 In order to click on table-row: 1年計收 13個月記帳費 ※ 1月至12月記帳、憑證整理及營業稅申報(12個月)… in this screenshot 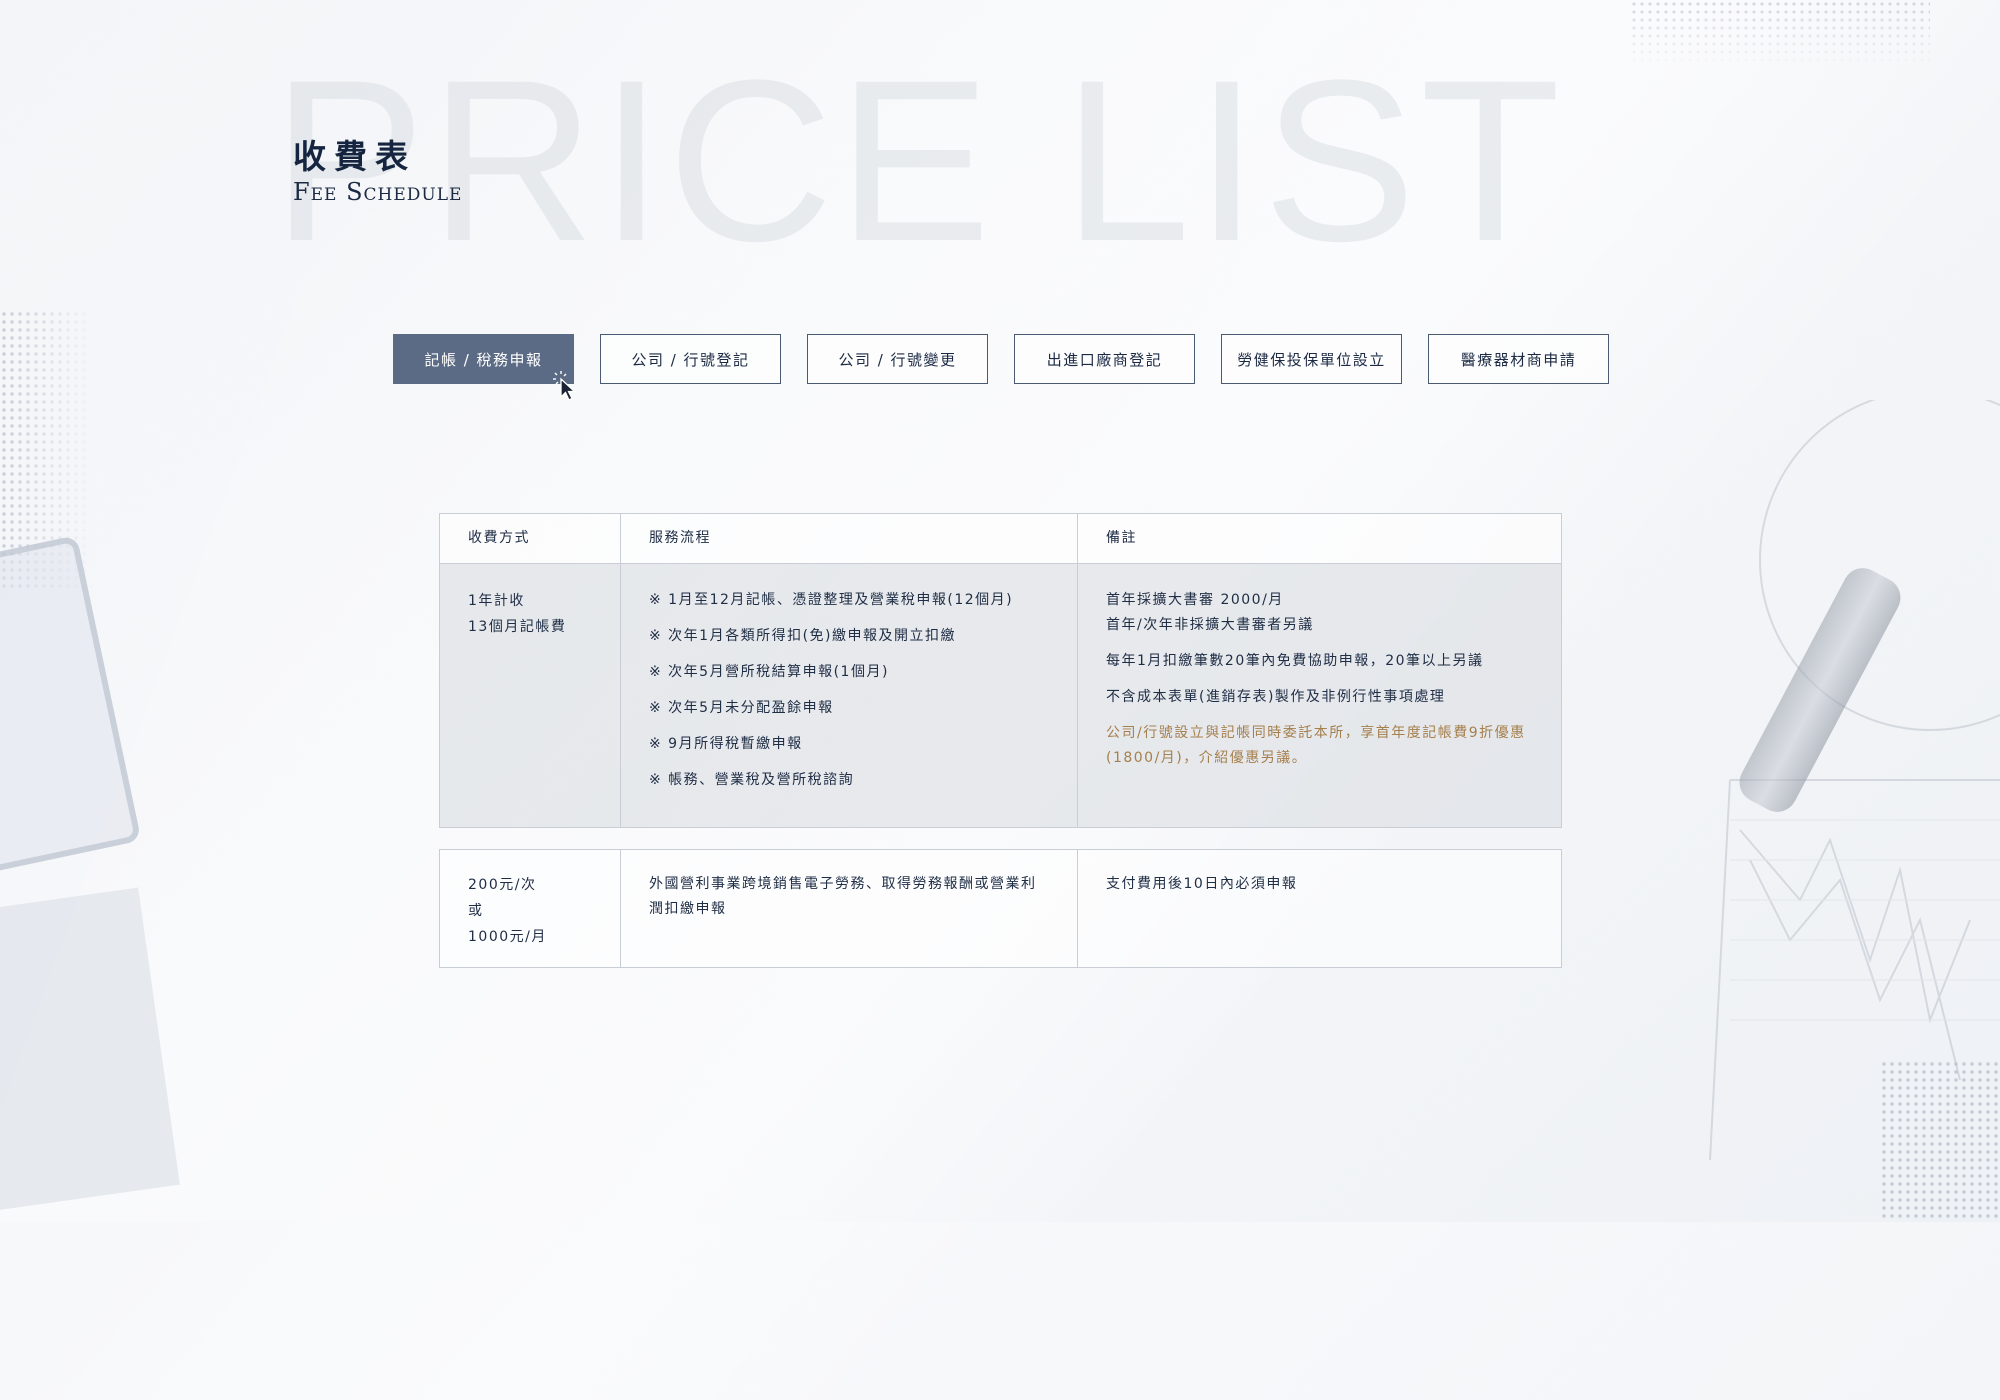, I will do `click(1000, 695)`.